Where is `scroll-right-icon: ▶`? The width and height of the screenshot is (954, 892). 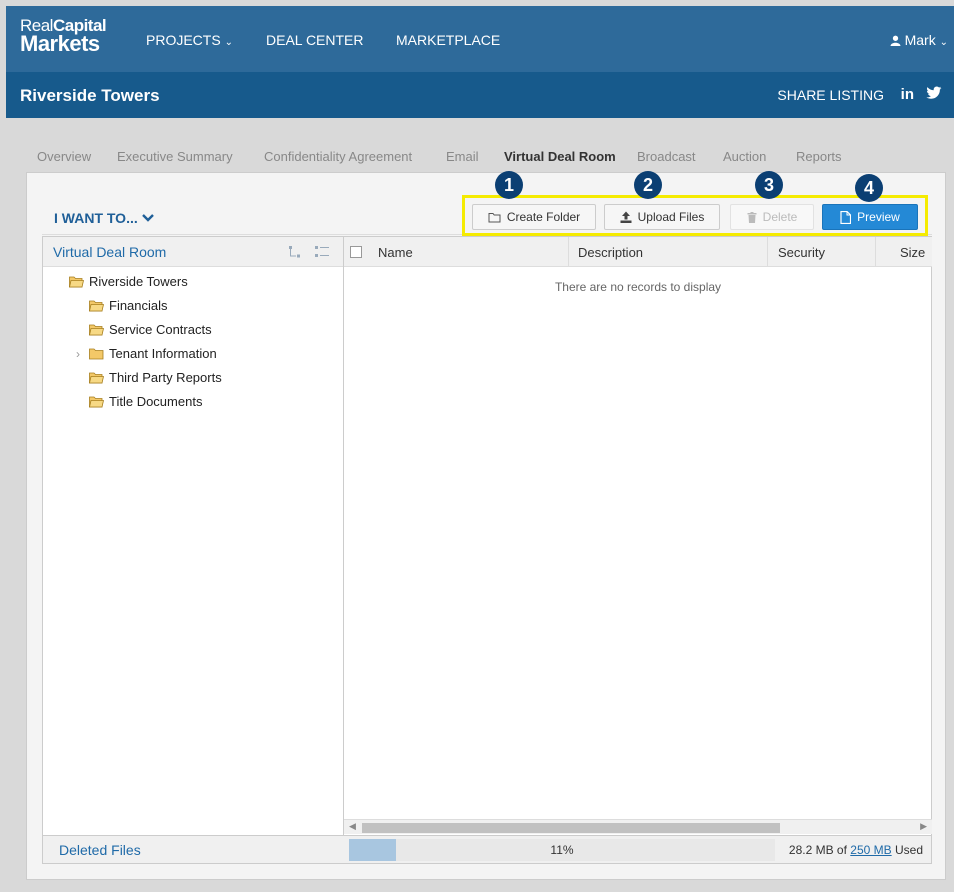 scroll-right-icon: ▶ is located at coordinates (923, 826).